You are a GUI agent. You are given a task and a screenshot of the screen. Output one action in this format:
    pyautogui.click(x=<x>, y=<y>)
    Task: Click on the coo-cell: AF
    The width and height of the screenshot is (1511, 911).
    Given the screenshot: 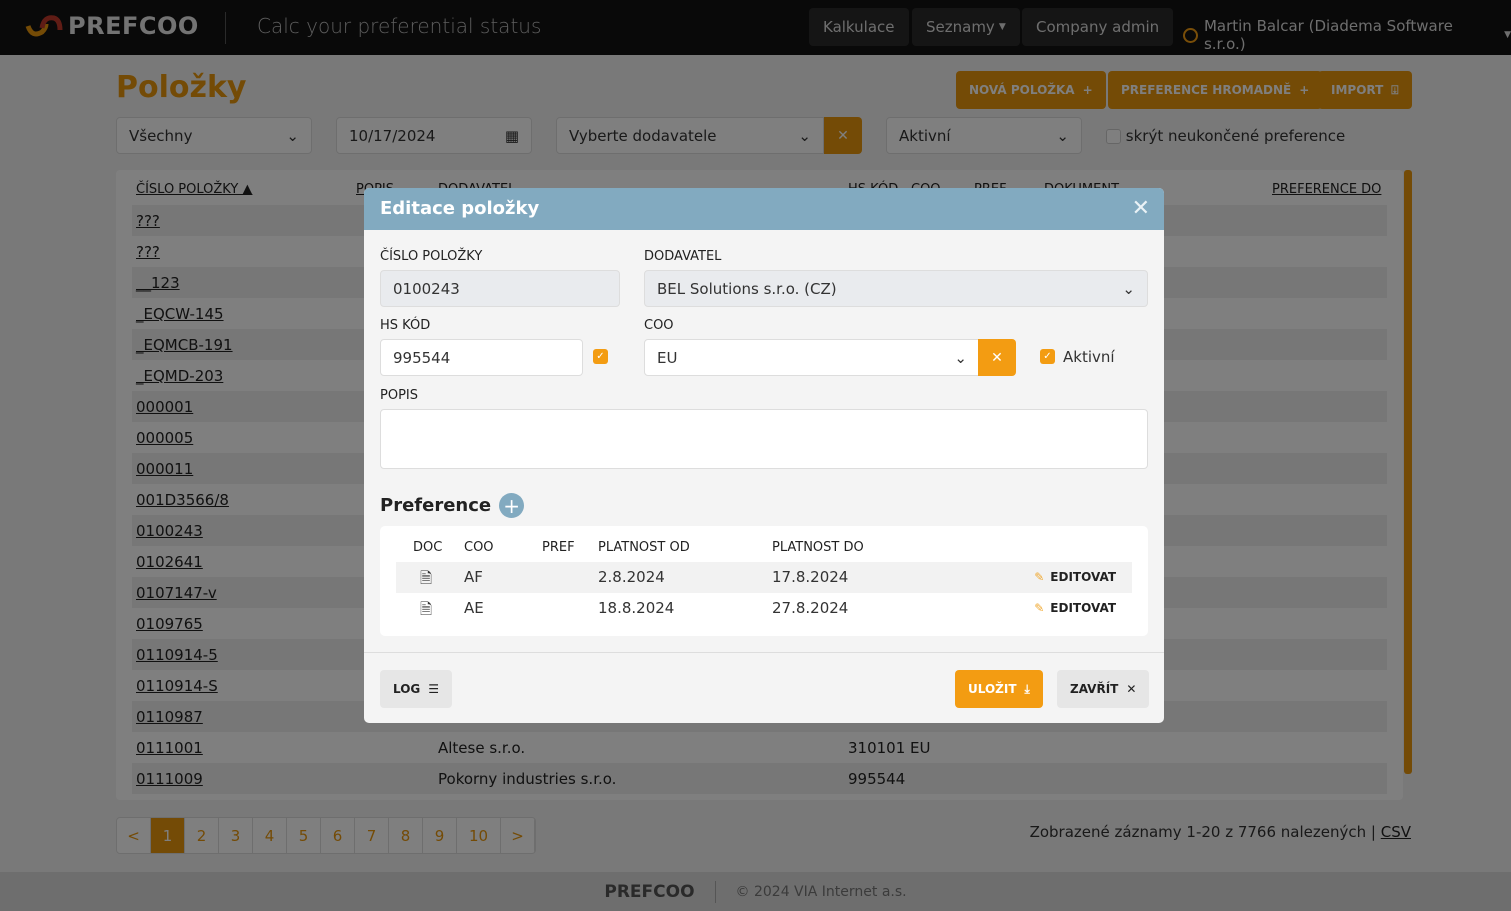 What is the action you would take?
    pyautogui.click(x=473, y=577)
    